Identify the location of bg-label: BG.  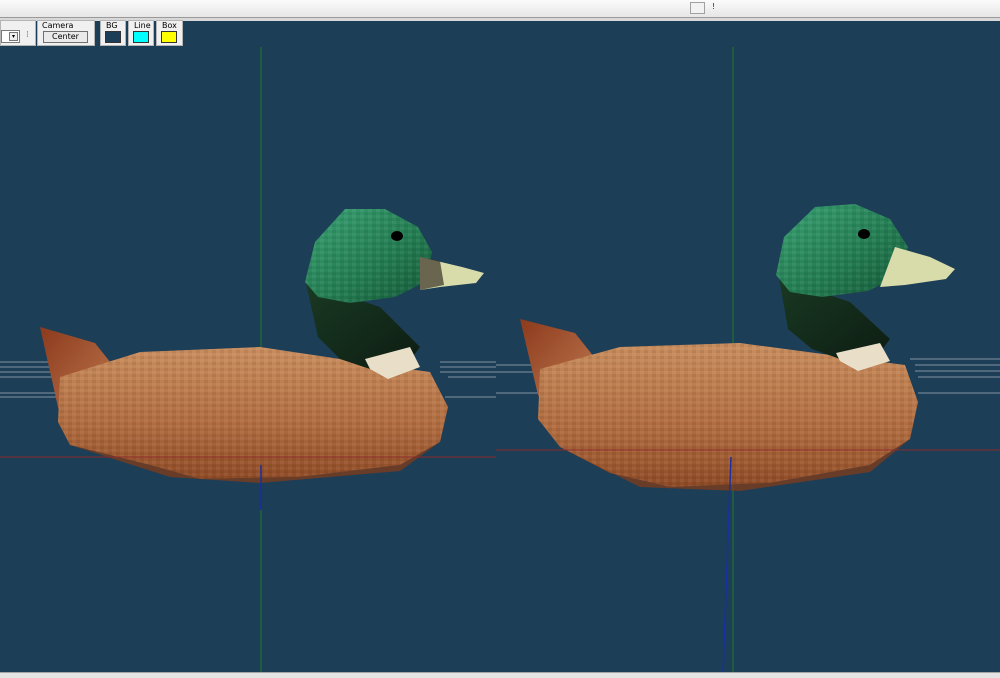
(112, 25).